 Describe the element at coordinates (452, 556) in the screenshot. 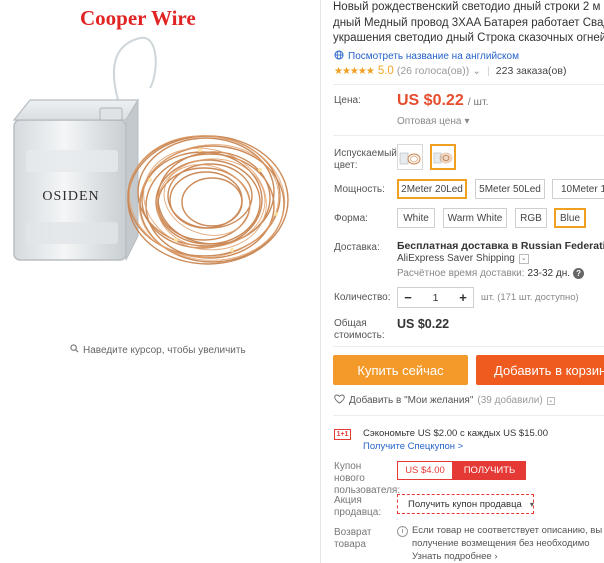

I see `learn-more-label: Узнать подробнее` at that location.